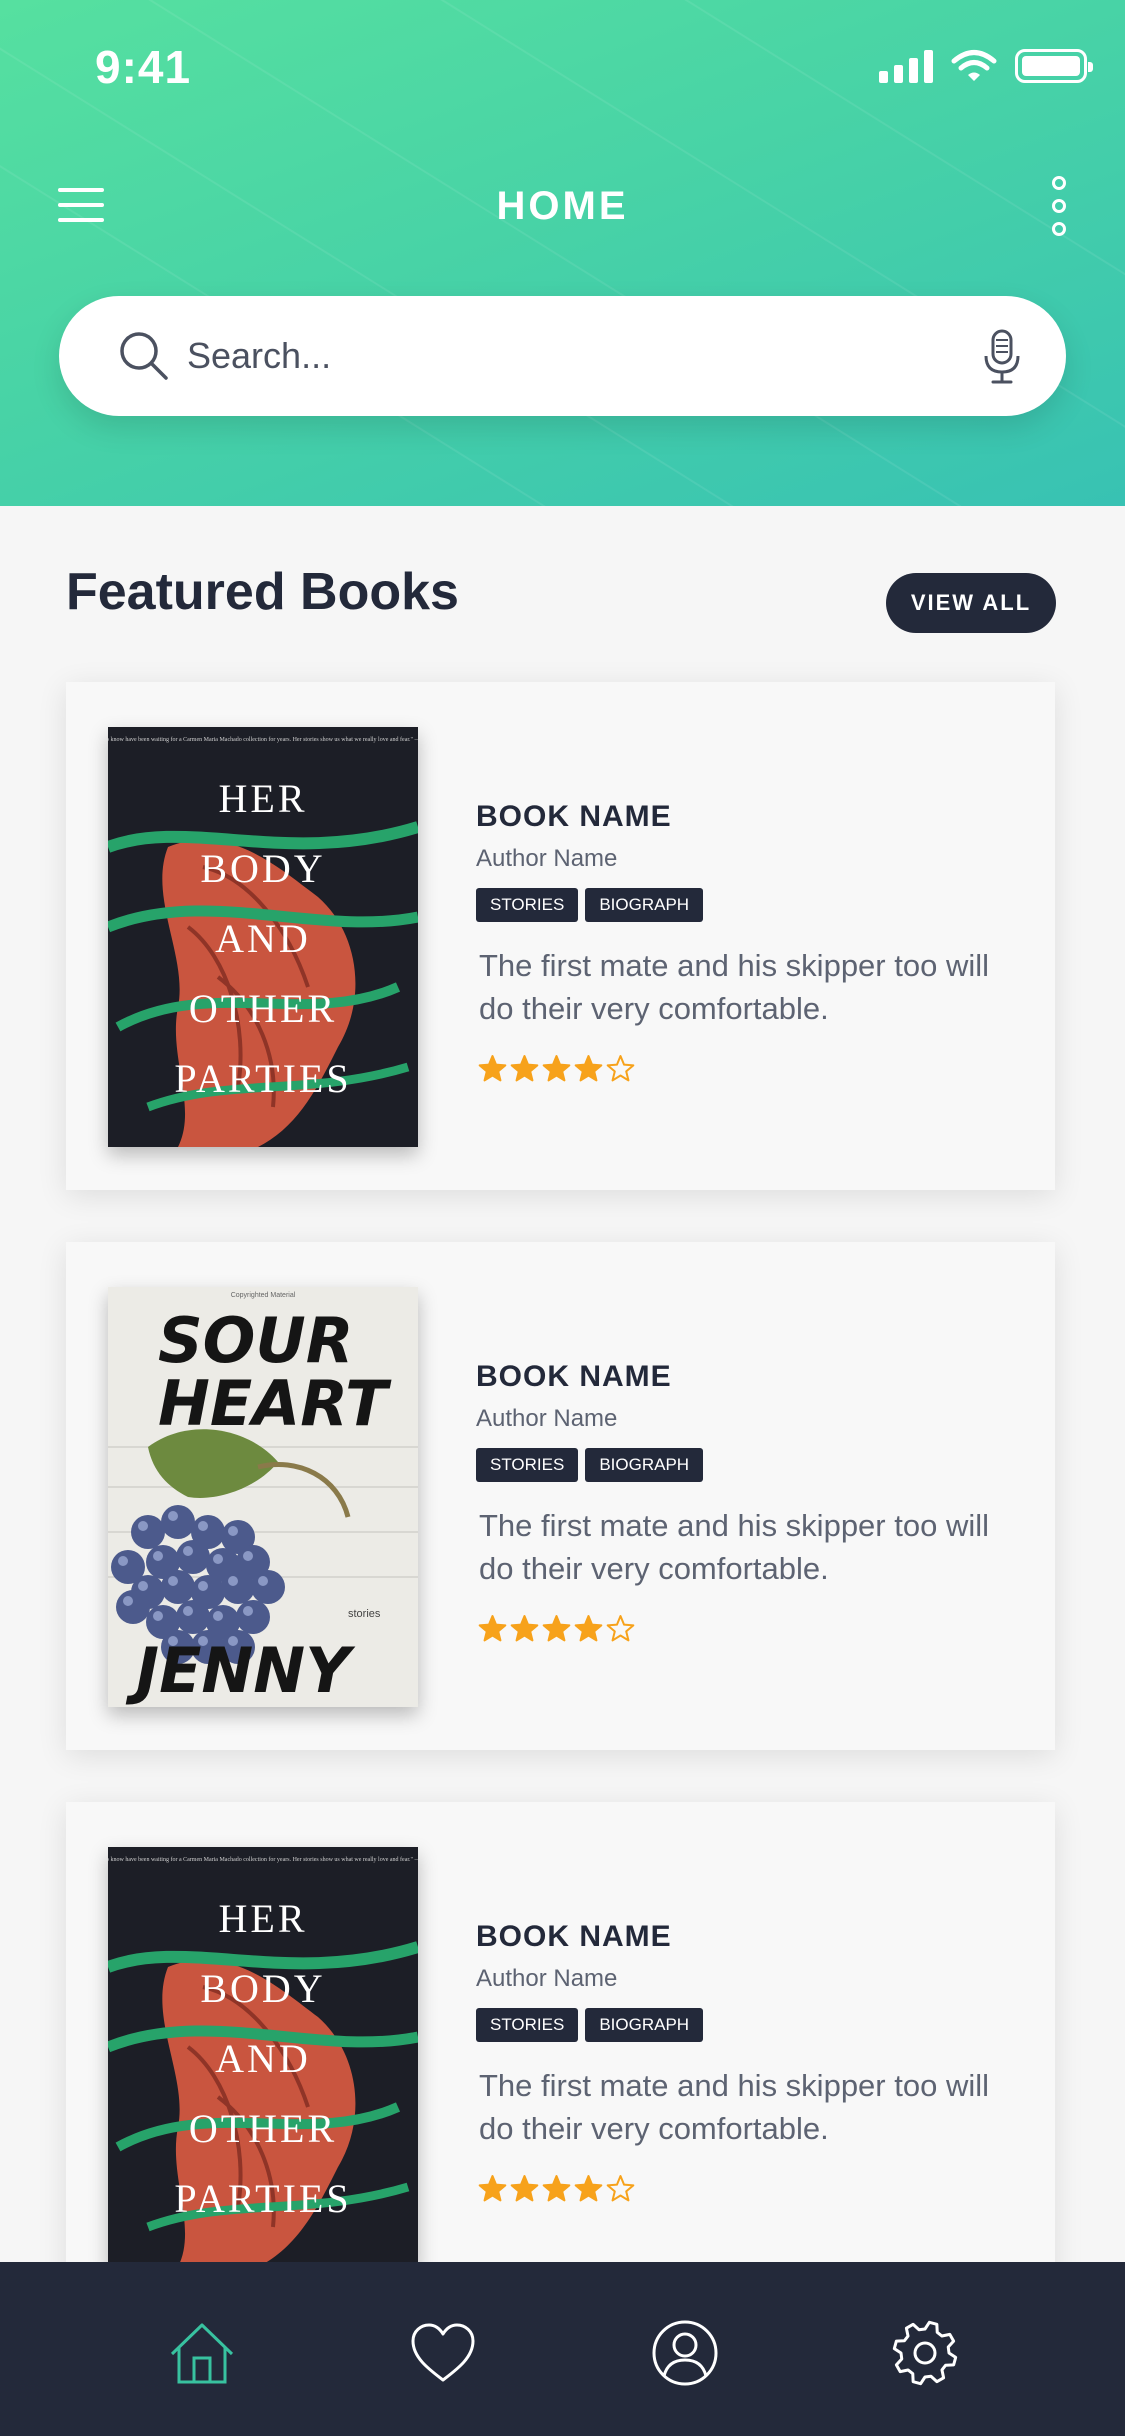 The height and width of the screenshot is (2436, 1125). I want to click on profile-icon, so click(685, 2353).